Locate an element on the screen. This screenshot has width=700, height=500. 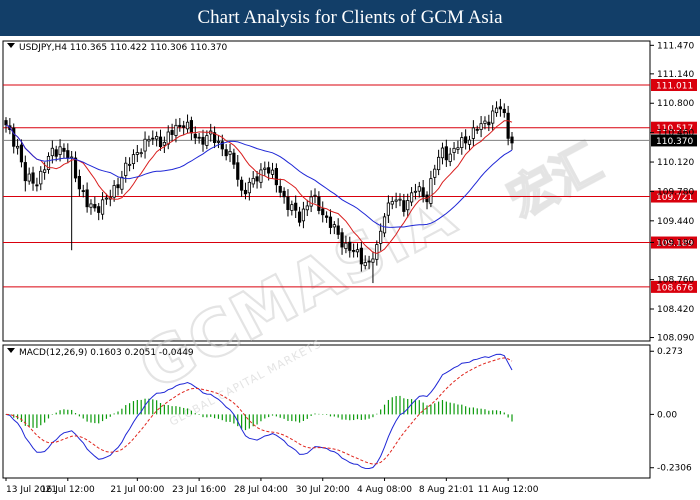
time-axis-label: 21 Jul 00:00 is located at coordinates (137, 490).